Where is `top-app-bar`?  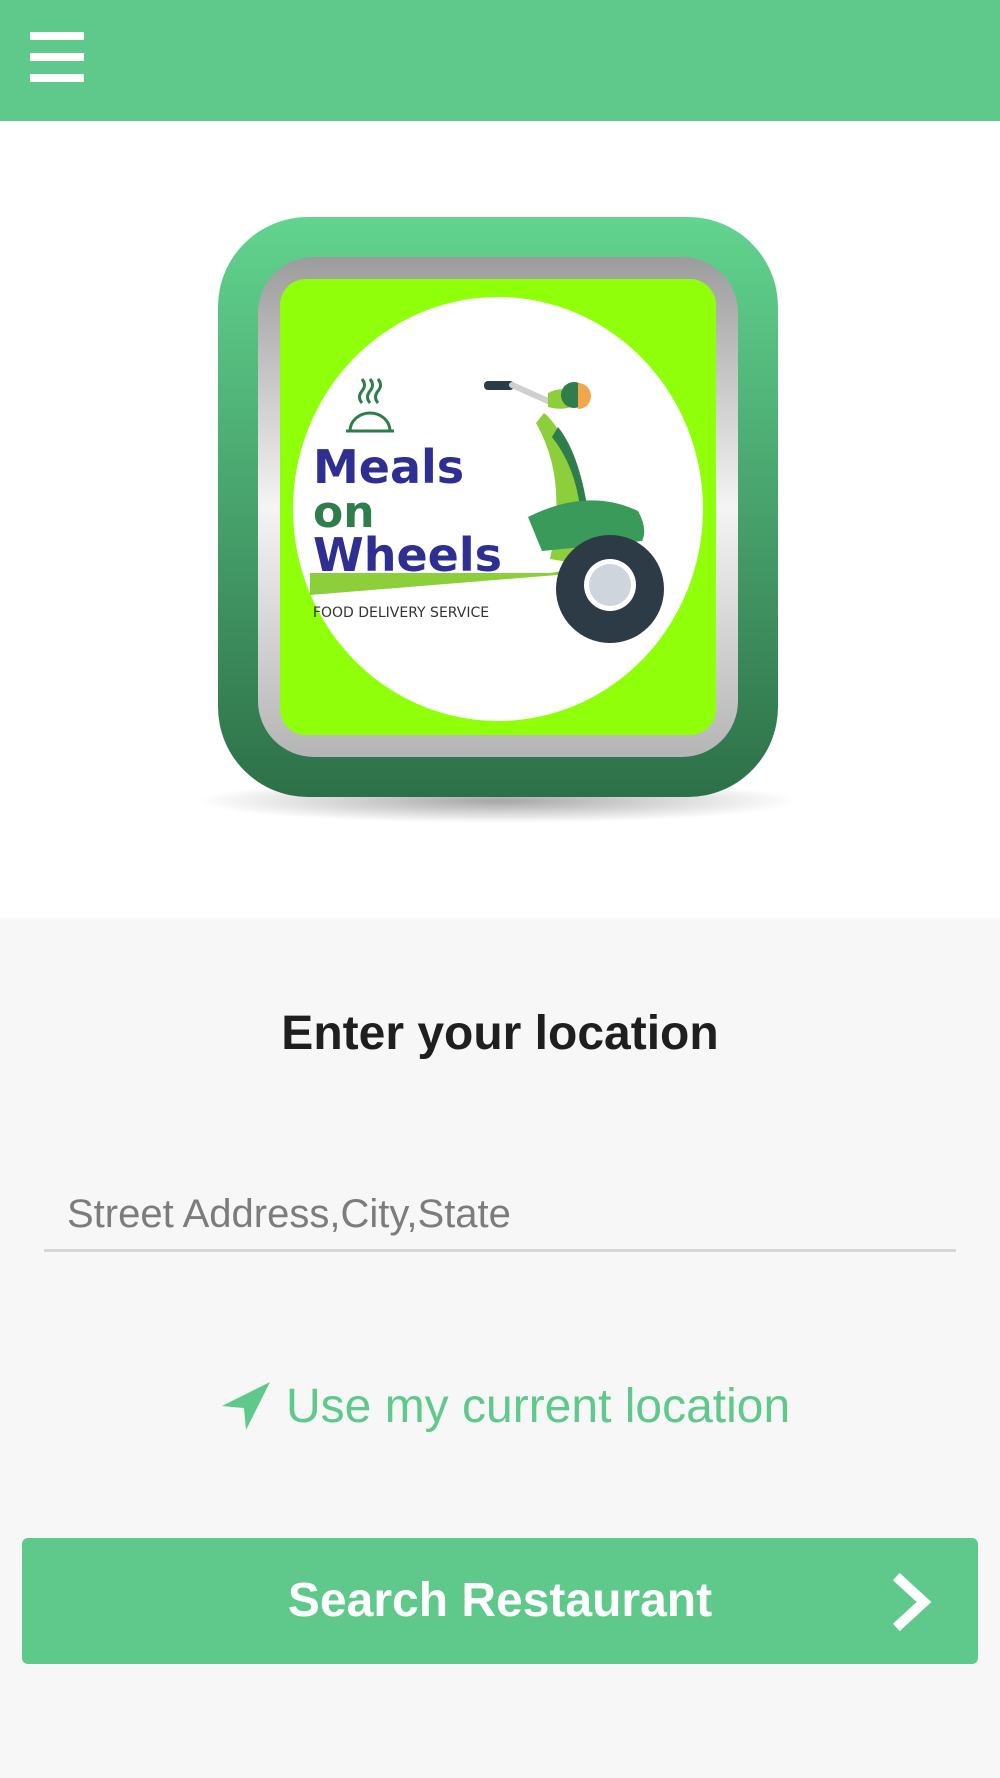
top-app-bar is located at coordinates (500, 60).